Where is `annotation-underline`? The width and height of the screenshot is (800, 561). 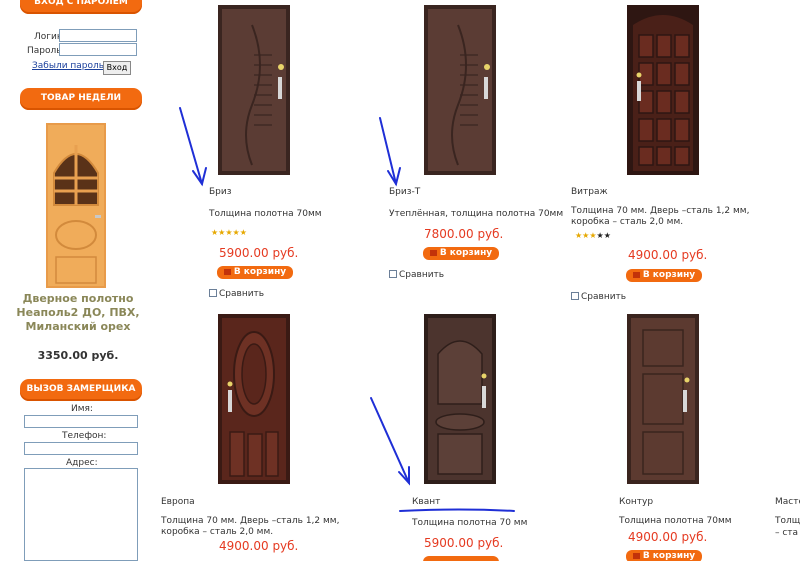
annotation-underline is located at coordinates (457, 510).